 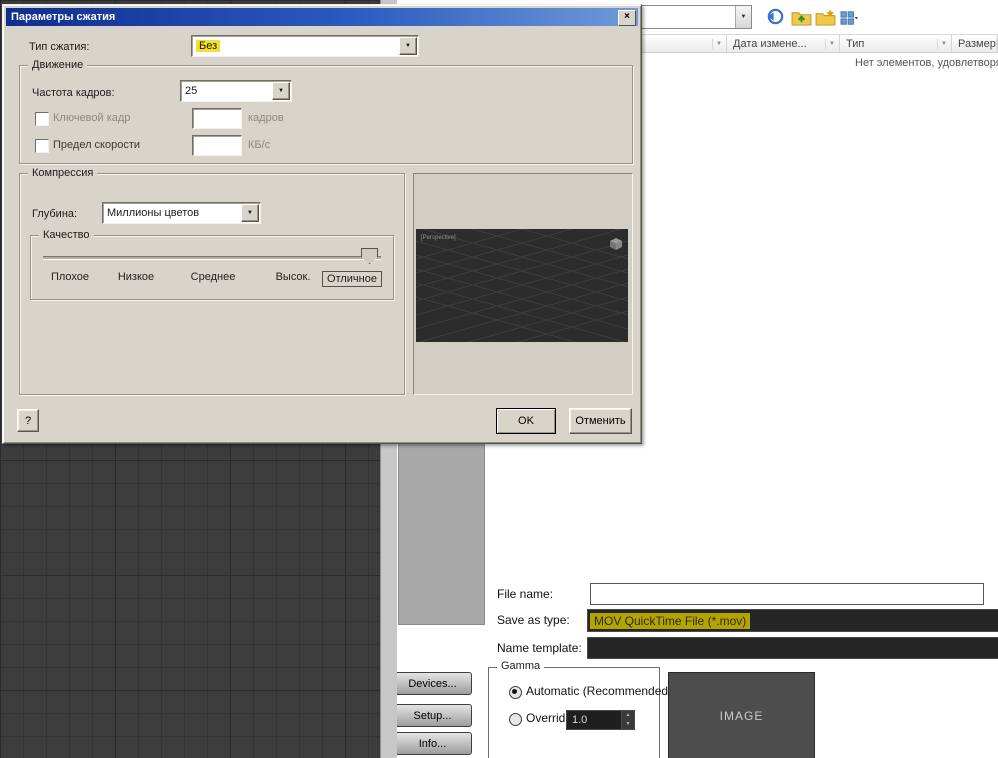 What do you see at coordinates (42, 119) in the screenshot?
I see `keyframe-checkbox` at bounding box center [42, 119].